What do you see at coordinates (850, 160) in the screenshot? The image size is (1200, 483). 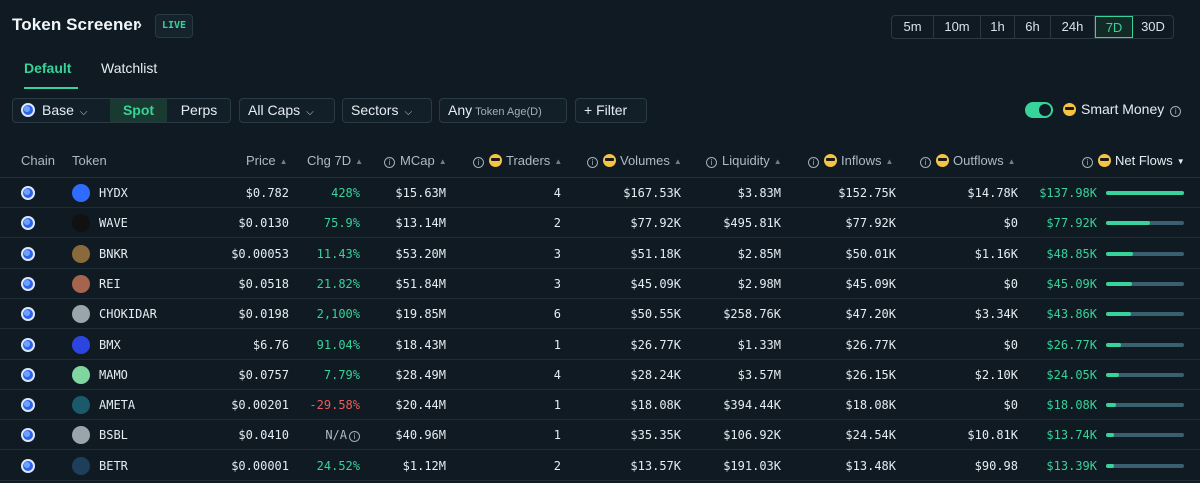 I see `col-inflows: i Inflows ▲` at bounding box center [850, 160].